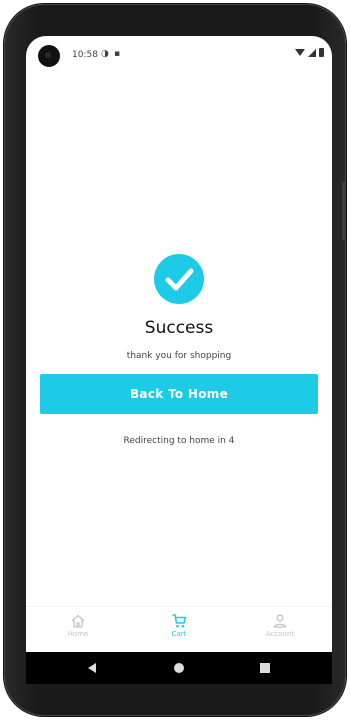 The image size is (350, 720). What do you see at coordinates (344, 211) in the screenshot?
I see `side-button` at bounding box center [344, 211].